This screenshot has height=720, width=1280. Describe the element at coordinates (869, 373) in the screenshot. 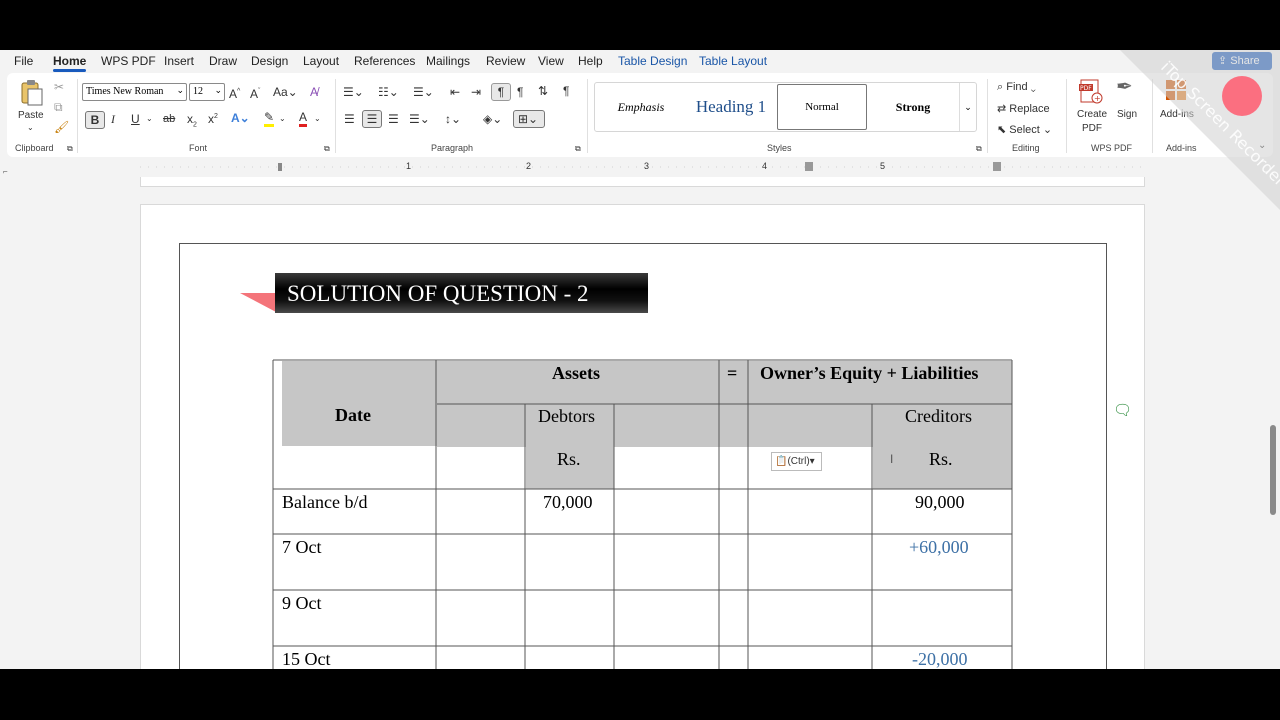

I see `equity-liabilities-header: Owner’s Equity + Liabilities` at that location.